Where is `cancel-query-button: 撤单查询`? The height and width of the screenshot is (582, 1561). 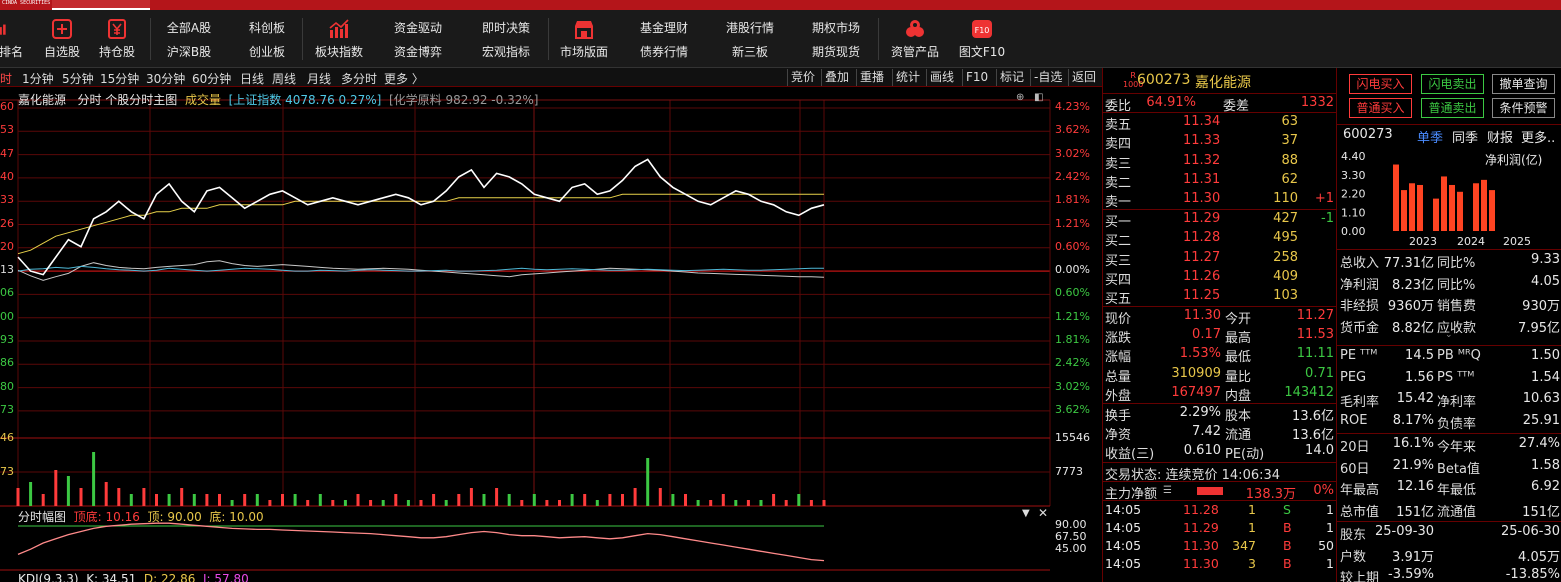
cancel-query-button: 撤单查询 is located at coordinates (1523, 84).